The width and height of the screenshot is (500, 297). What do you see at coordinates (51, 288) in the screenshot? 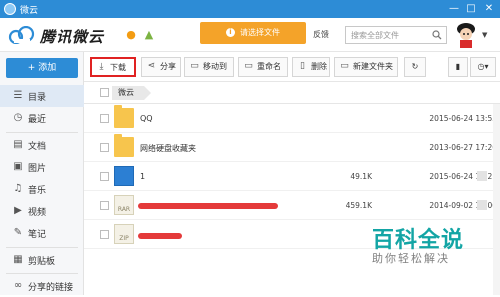
I see `sidebar-item-label: 分享的链接` at bounding box center [51, 288].